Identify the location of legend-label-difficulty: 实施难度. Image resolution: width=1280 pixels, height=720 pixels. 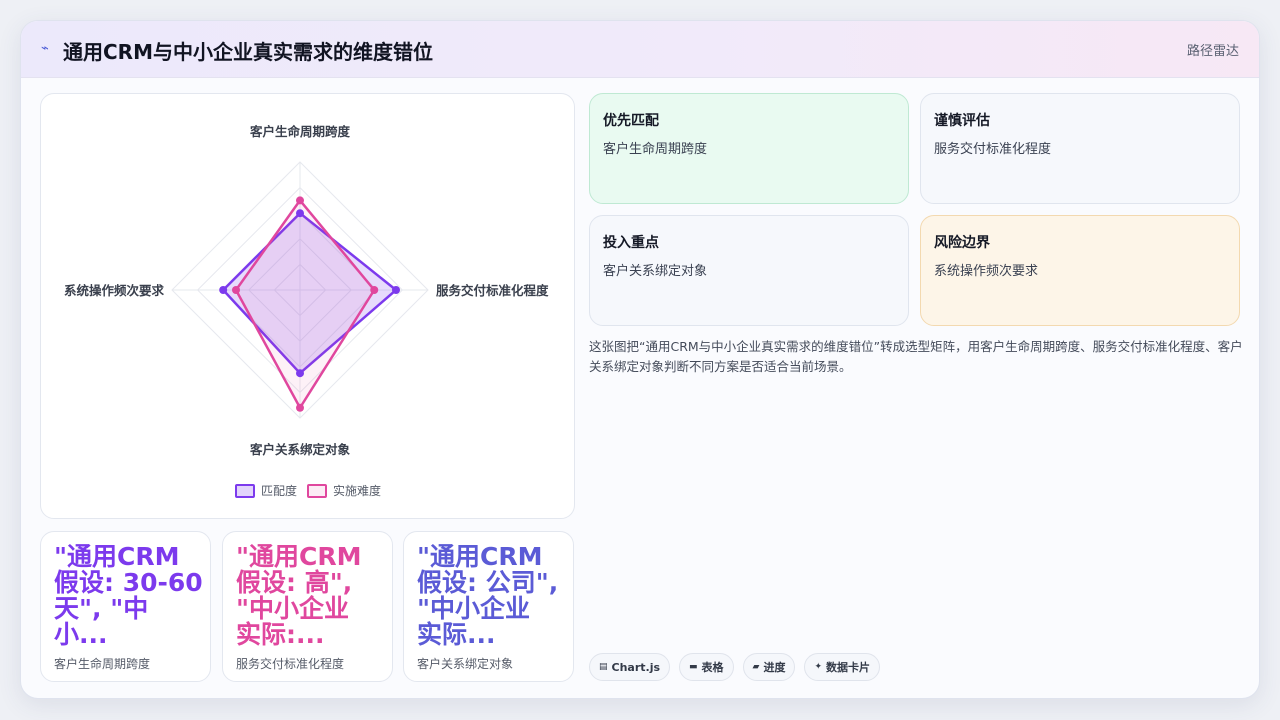
(357, 491).